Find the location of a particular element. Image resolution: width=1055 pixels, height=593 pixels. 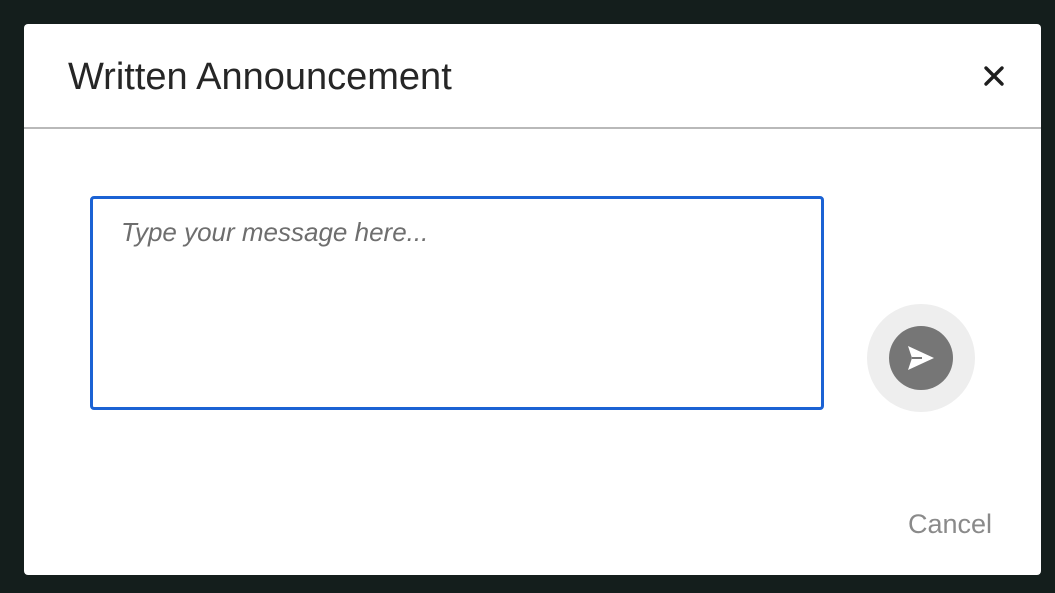

dialog-title: Written Announcement is located at coordinates (260, 77).